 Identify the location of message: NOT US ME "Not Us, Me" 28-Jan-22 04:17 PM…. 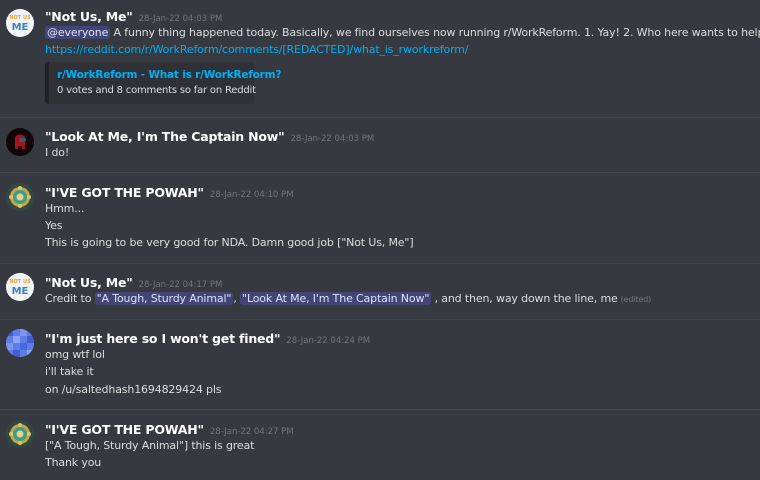
(380, 291).